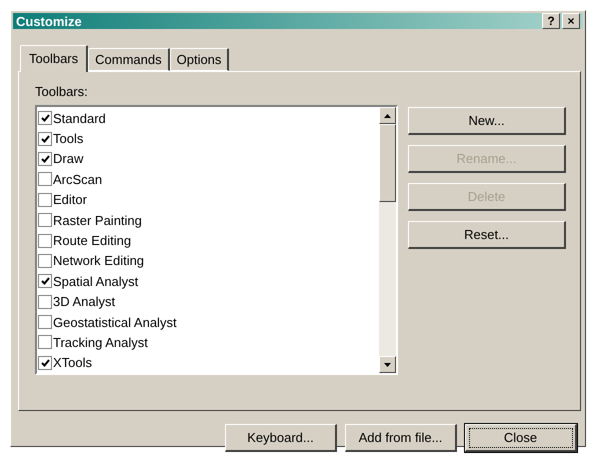 The width and height of the screenshot is (590, 455). Describe the element at coordinates (100, 342) in the screenshot. I see `toolbar-name: Tracking Analyst` at that location.